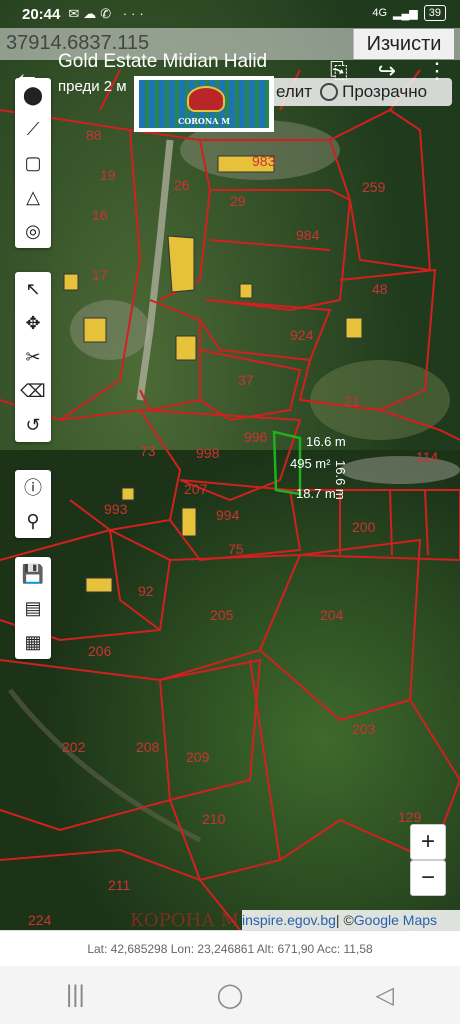  What do you see at coordinates (246, 380) in the screenshot?
I see `parcel-label: 37` at bounding box center [246, 380].